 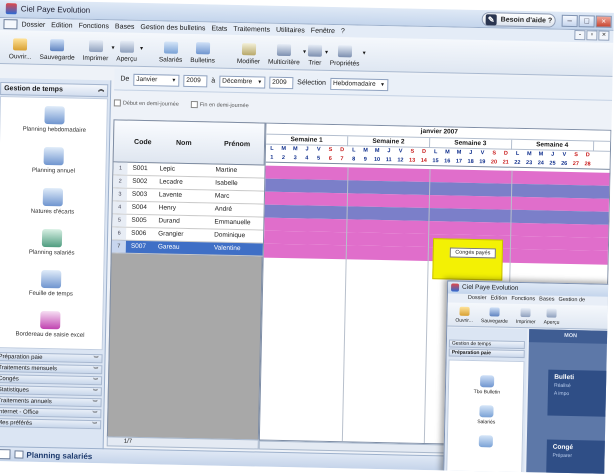 What do you see at coordinates (51, 412) in the screenshot?
I see `sidebar-tab-internet-office: Internet - Office ︾` at bounding box center [51, 412].